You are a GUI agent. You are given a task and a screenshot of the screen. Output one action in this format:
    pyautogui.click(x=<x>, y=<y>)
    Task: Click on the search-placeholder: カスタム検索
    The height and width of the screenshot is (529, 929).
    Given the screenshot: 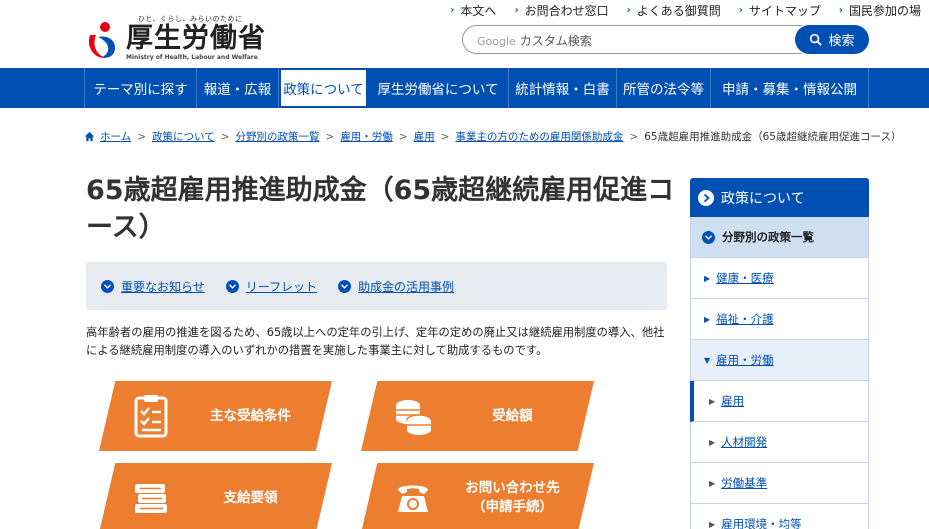 What is the action you would take?
    pyautogui.click(x=555, y=41)
    